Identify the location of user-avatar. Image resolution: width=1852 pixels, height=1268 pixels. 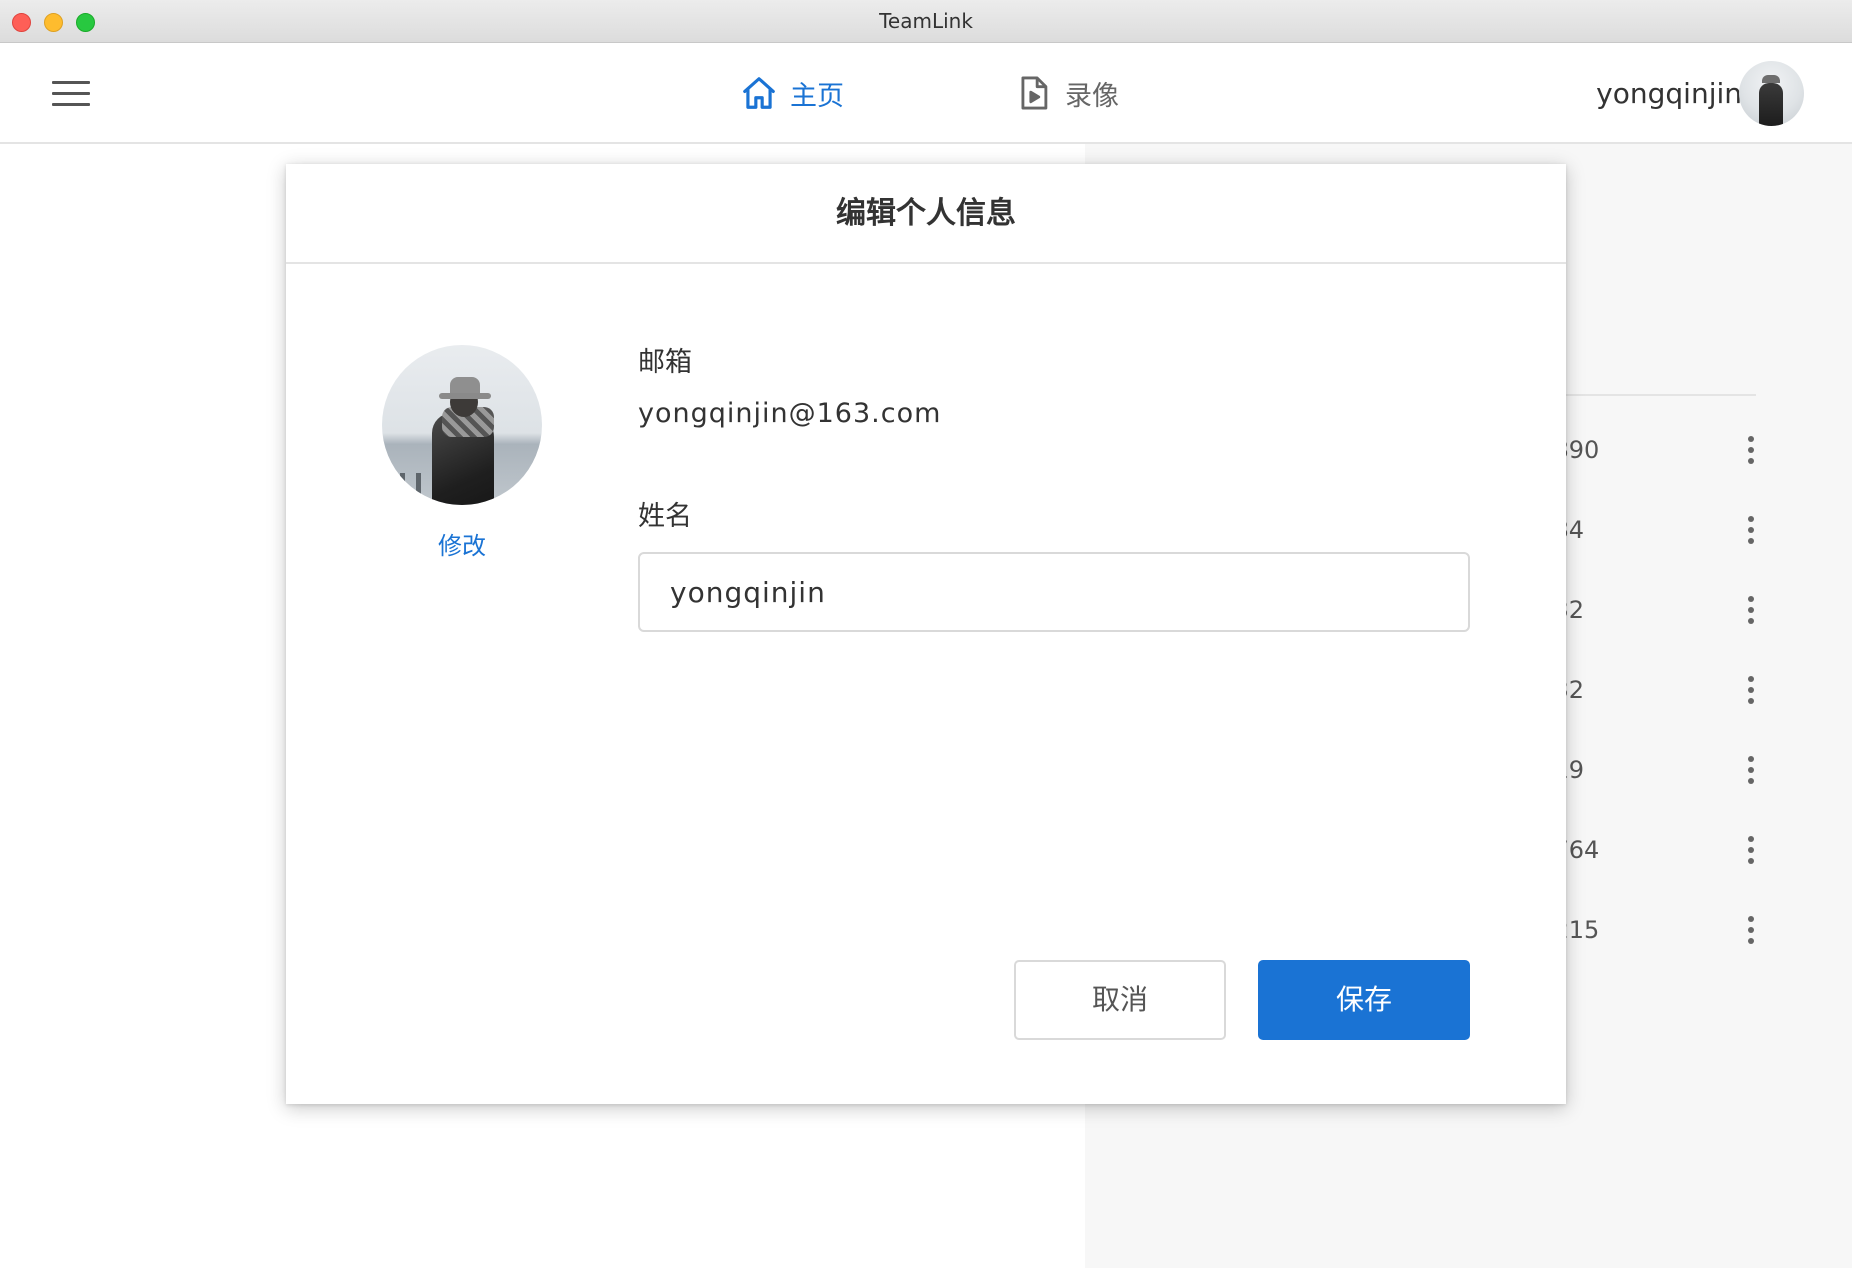
(1771, 93).